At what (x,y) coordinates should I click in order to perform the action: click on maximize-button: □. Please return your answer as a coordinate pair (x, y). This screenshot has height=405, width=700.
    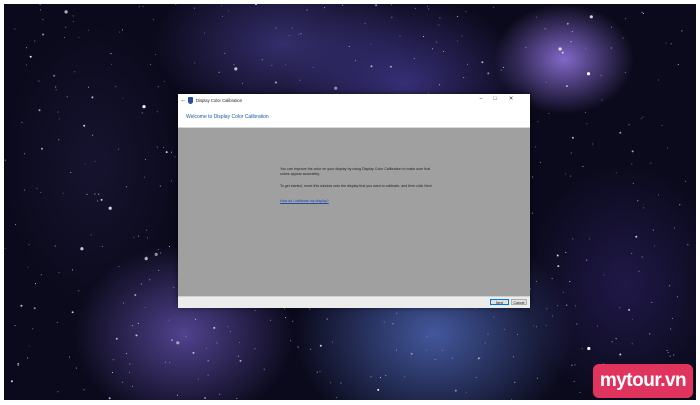
    Looking at the image, I should click on (495, 99).